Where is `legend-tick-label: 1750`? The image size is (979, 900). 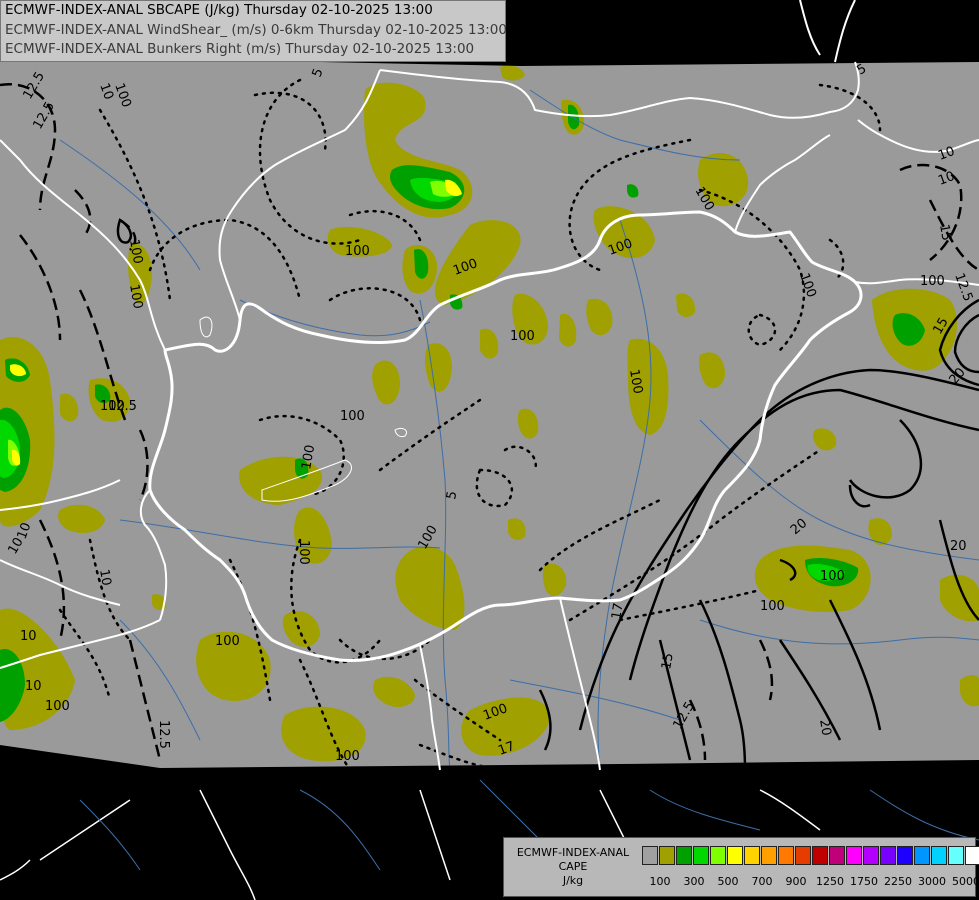
legend-tick-label: 1750 is located at coordinates (864, 881).